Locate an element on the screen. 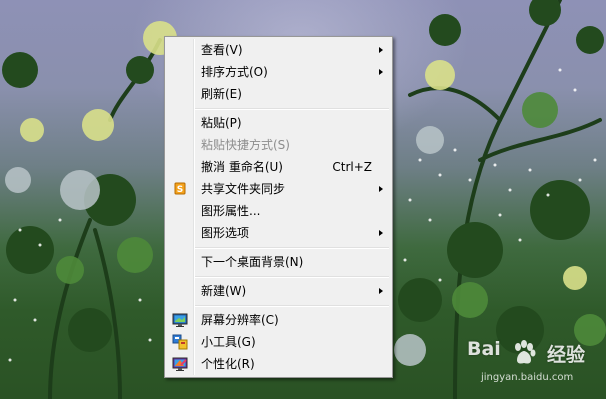 This screenshot has width=606, height=399. baidu-jingyan-watermark: Bai 经验 jingyan.baidu.com is located at coordinates (535, 365).